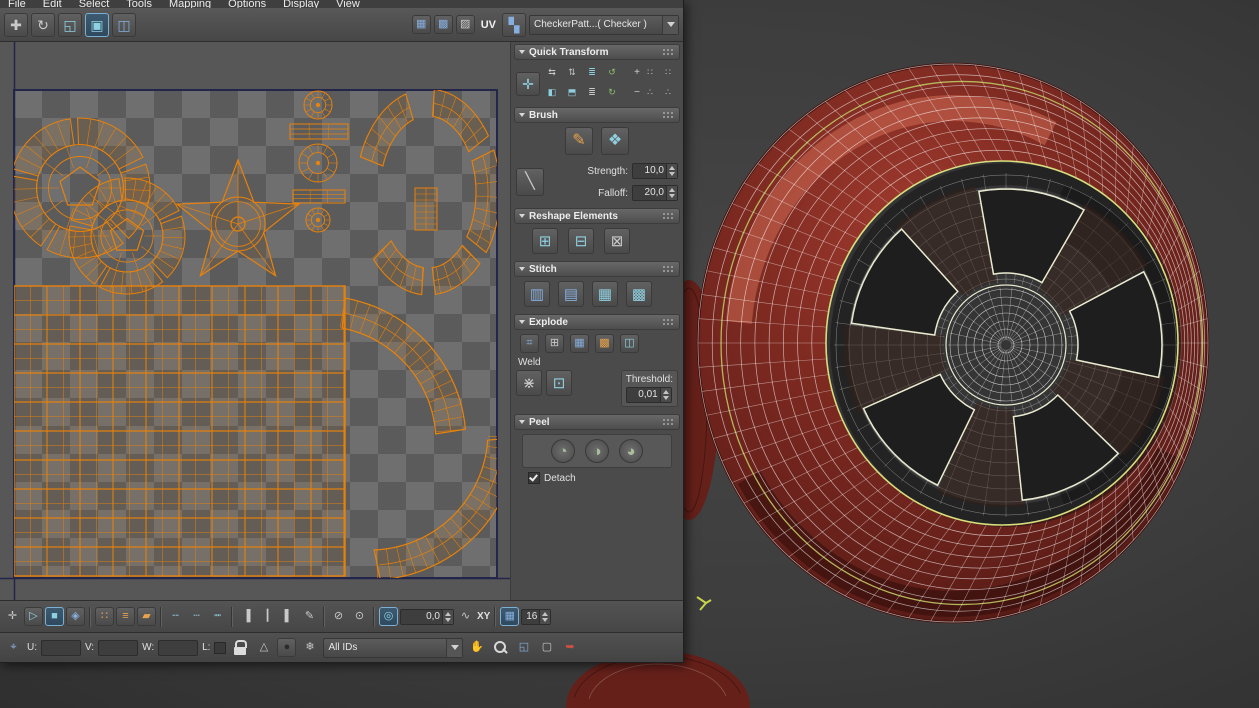  What do you see at coordinates (579, 141) in the screenshot?
I see `paint-brush-icon: ✎` at bounding box center [579, 141].